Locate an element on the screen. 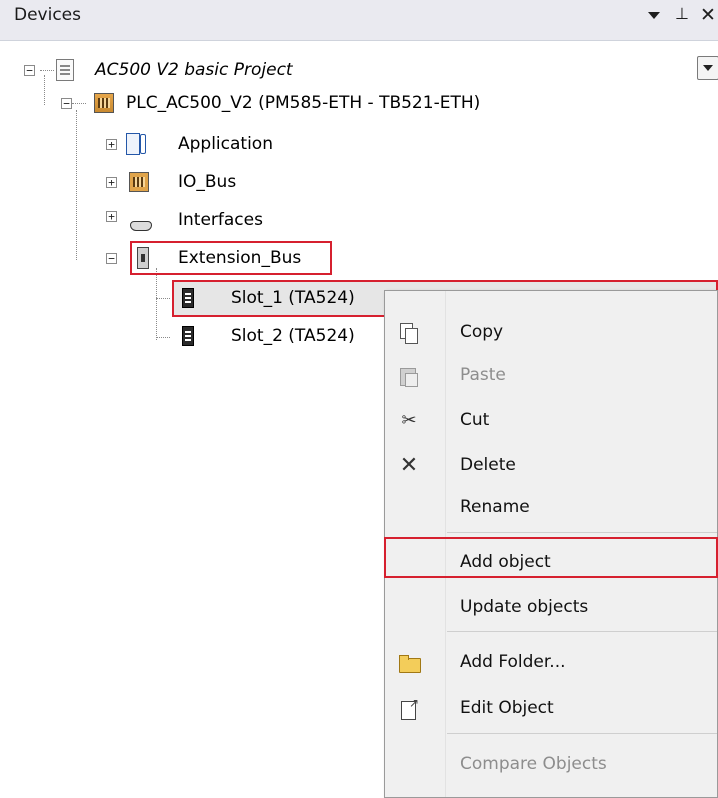 The width and height of the screenshot is (718, 798). paste-icon is located at coordinates (409, 376).